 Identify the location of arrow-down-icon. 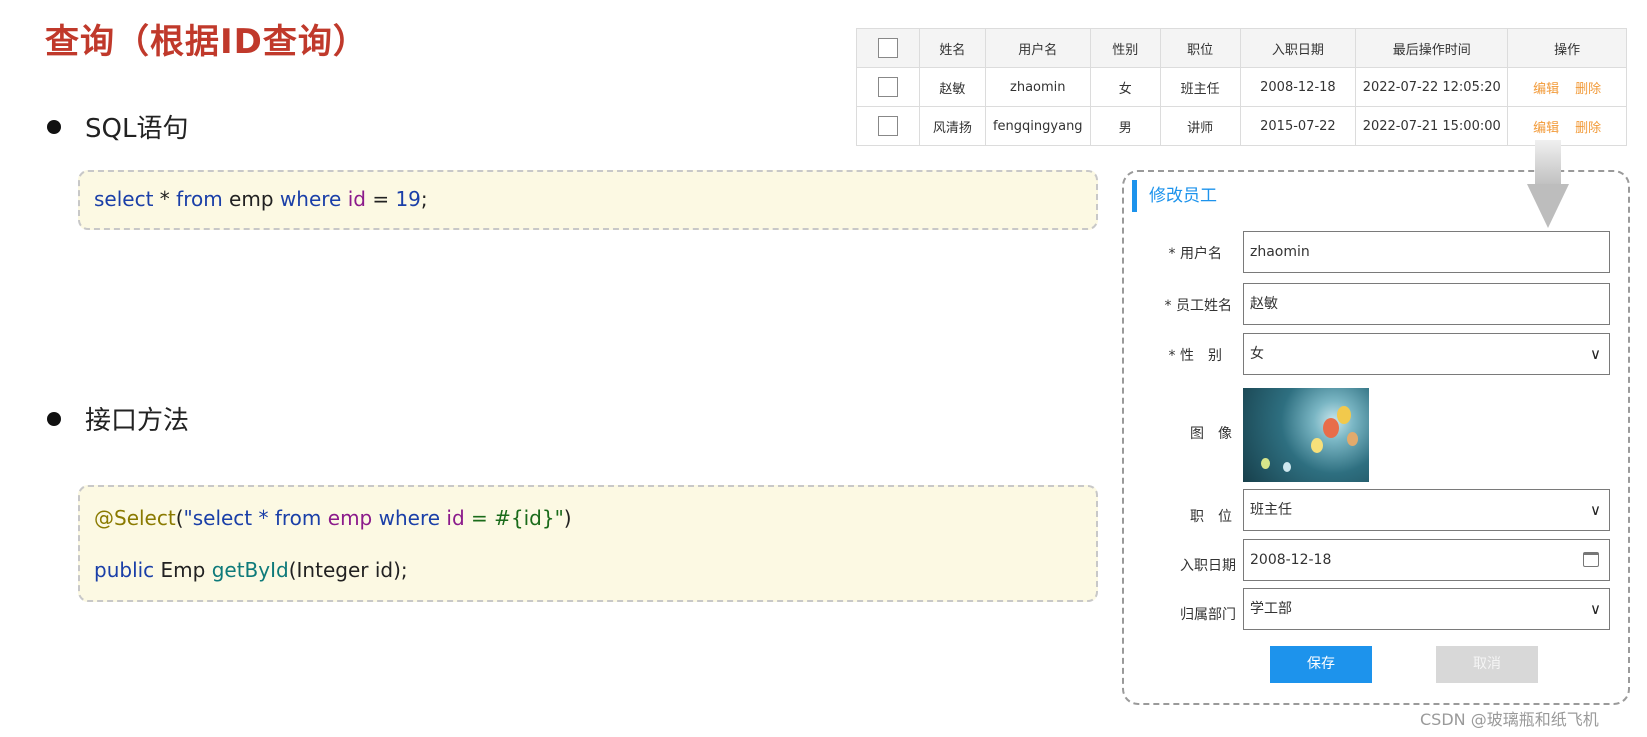
(1548, 163).